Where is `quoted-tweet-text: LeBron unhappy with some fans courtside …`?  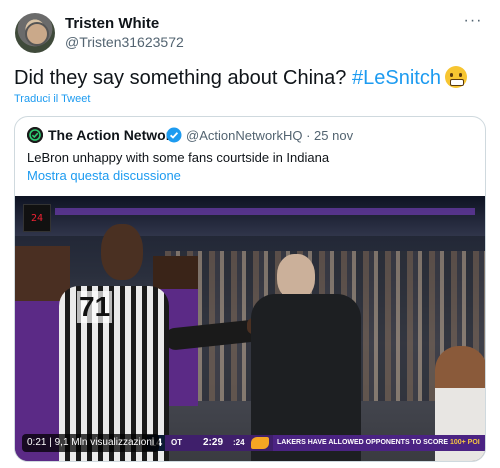 quoted-tweet-text: LeBron unhappy with some fans courtside … is located at coordinates (178, 157).